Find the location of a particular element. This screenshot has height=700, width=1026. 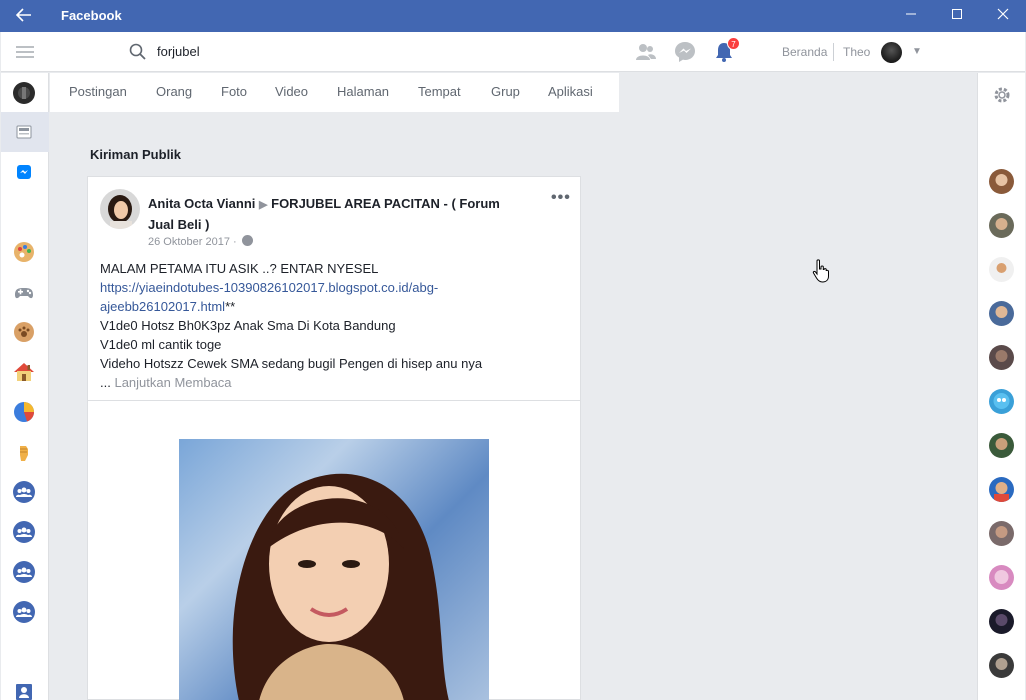

friends-icon is located at coordinates (646, 52).